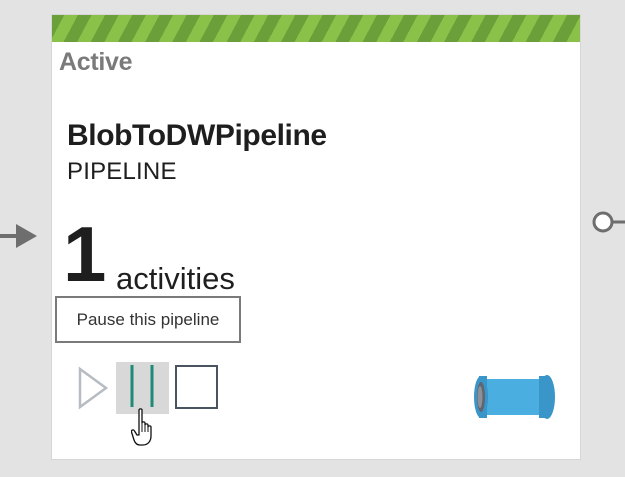  I want to click on activity-count-label: activities, so click(175, 278).